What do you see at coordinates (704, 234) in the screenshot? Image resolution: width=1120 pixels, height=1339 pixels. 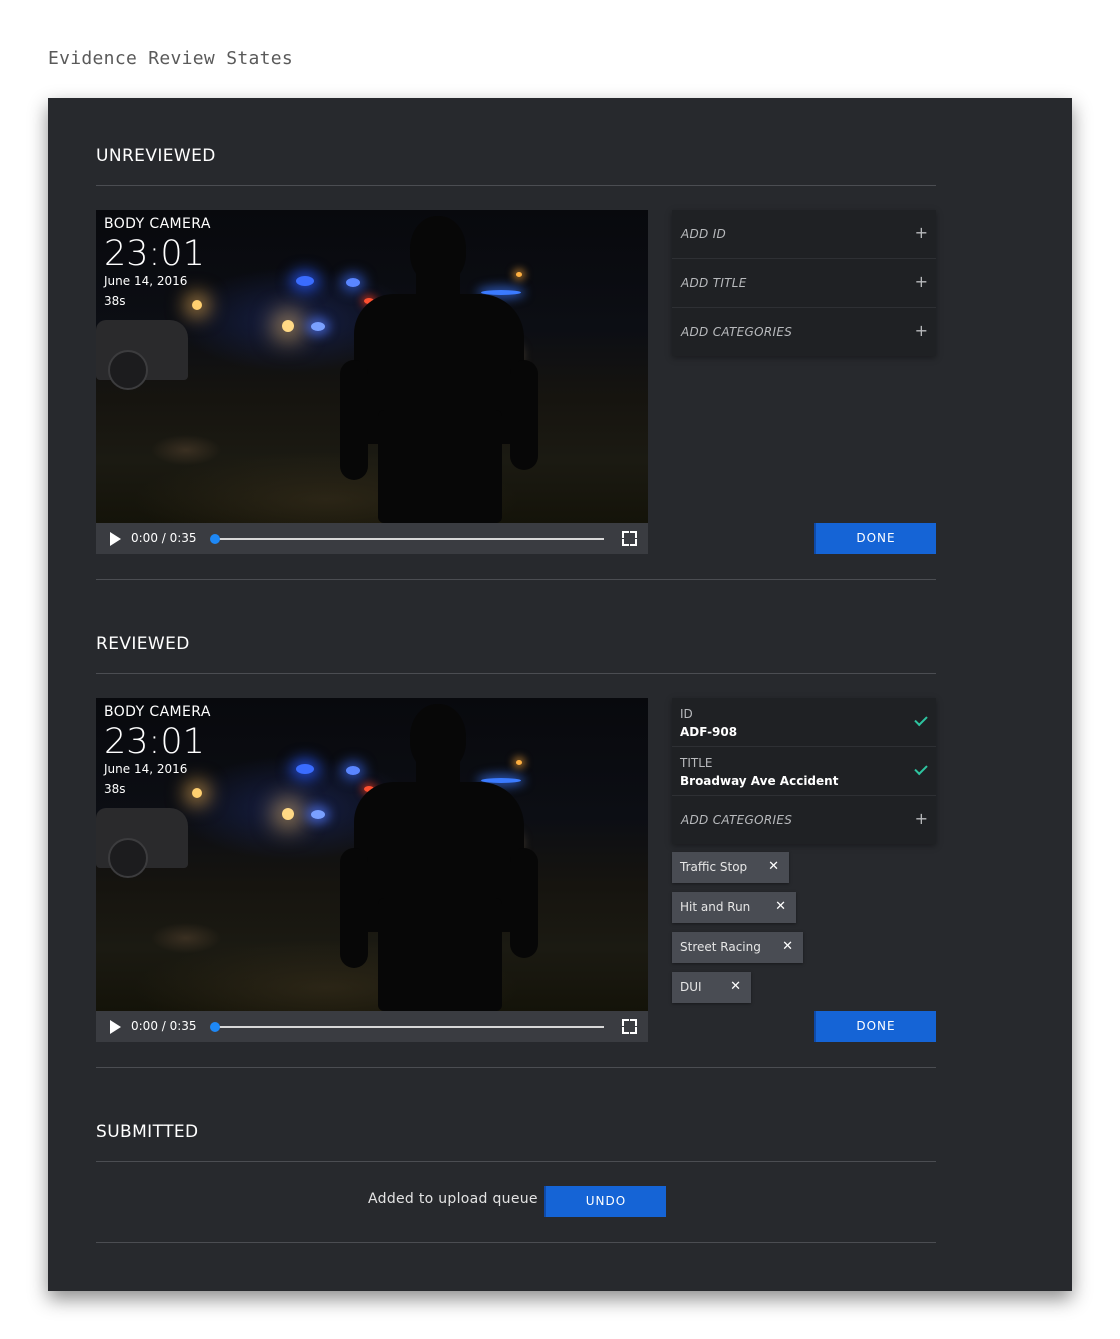 I see `add-id-label: ADD ID` at bounding box center [704, 234].